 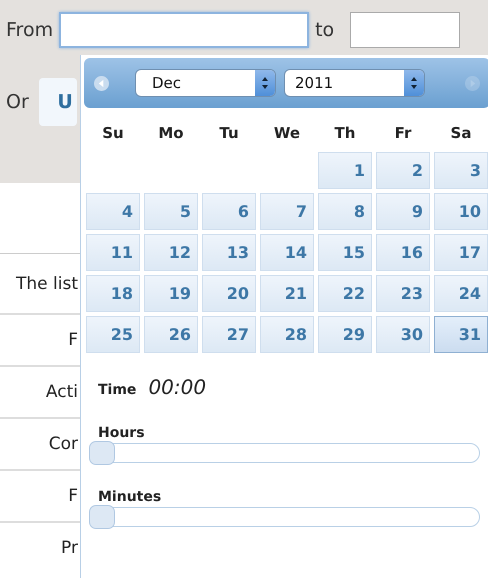 What do you see at coordinates (229, 293) in the screenshot?
I see `day-cell: 20` at bounding box center [229, 293].